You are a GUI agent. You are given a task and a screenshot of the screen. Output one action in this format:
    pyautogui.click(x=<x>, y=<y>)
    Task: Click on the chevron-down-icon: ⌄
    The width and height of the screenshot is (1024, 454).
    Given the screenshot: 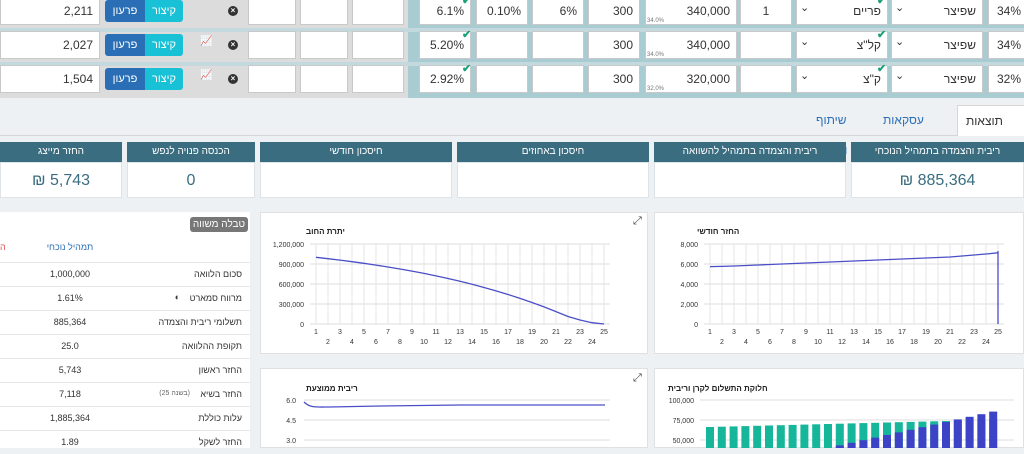 What is the action you would take?
    pyautogui.click(x=805, y=76)
    